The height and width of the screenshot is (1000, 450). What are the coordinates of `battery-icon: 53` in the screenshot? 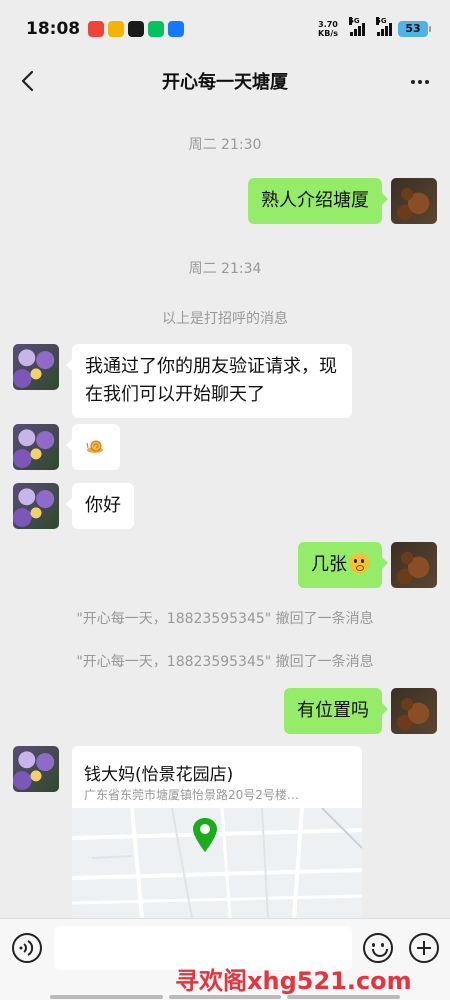 It's located at (414, 29).